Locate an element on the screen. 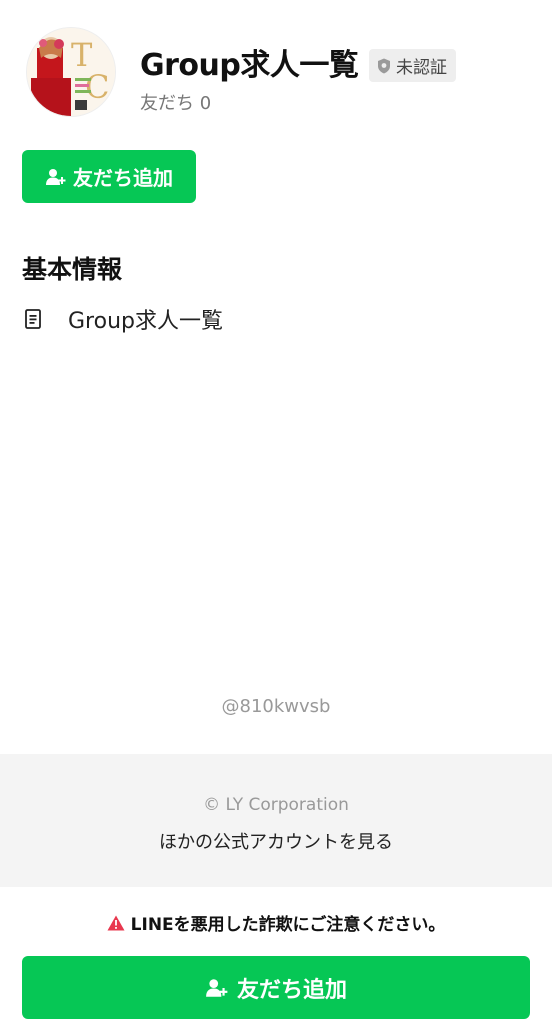  add-friend-label: 友だち追加 is located at coordinates (123, 178).